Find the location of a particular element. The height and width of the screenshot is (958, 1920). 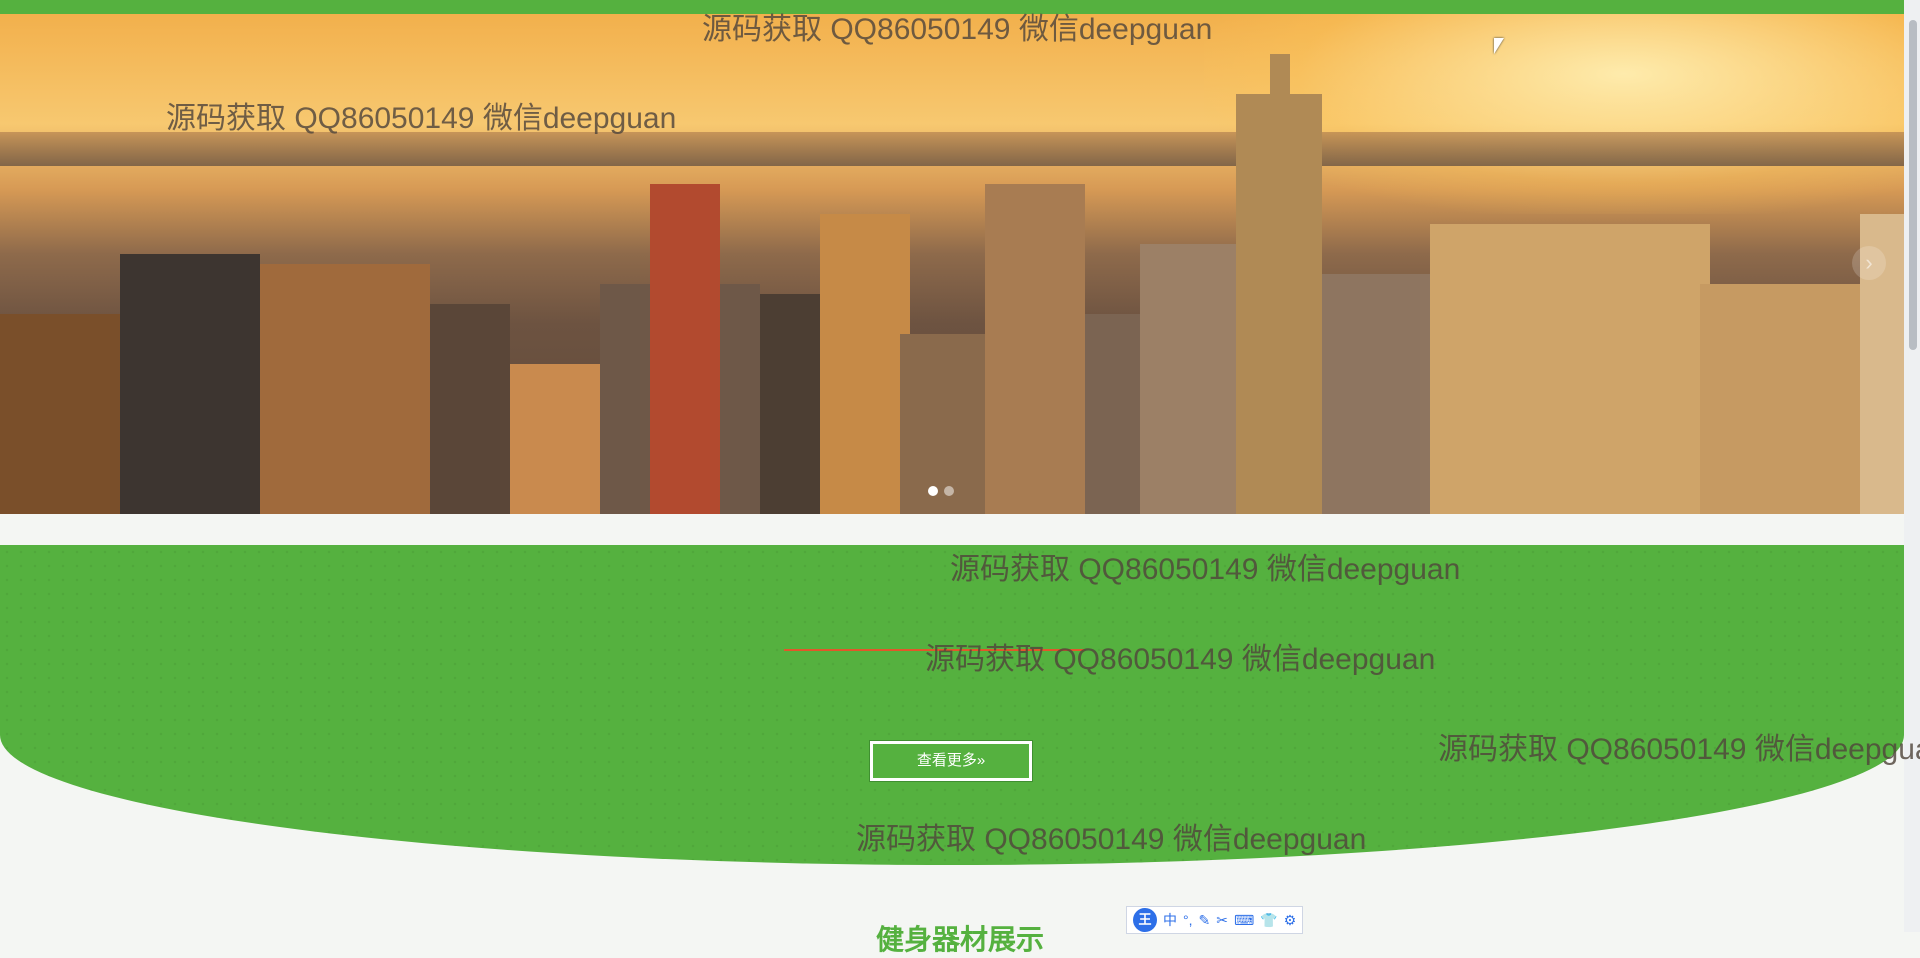

ime-settings-icon: ⚙ is located at coordinates (1290, 920).